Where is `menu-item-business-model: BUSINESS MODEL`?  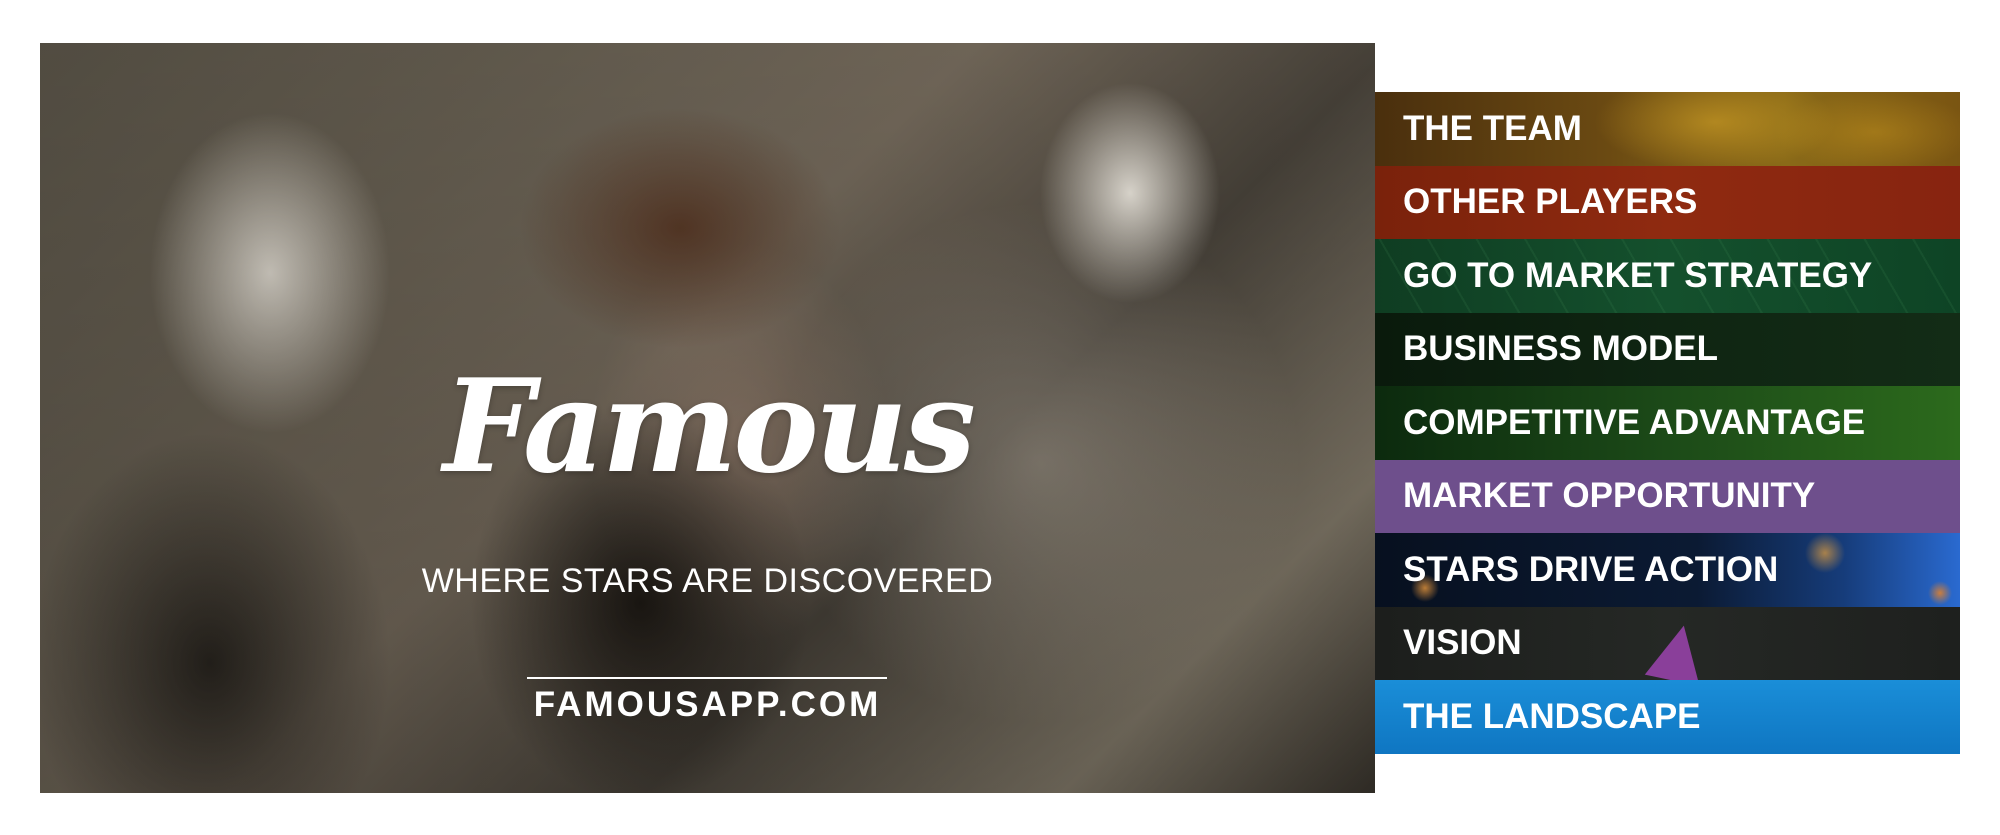
menu-item-business-model: BUSINESS MODEL is located at coordinates (1667, 349).